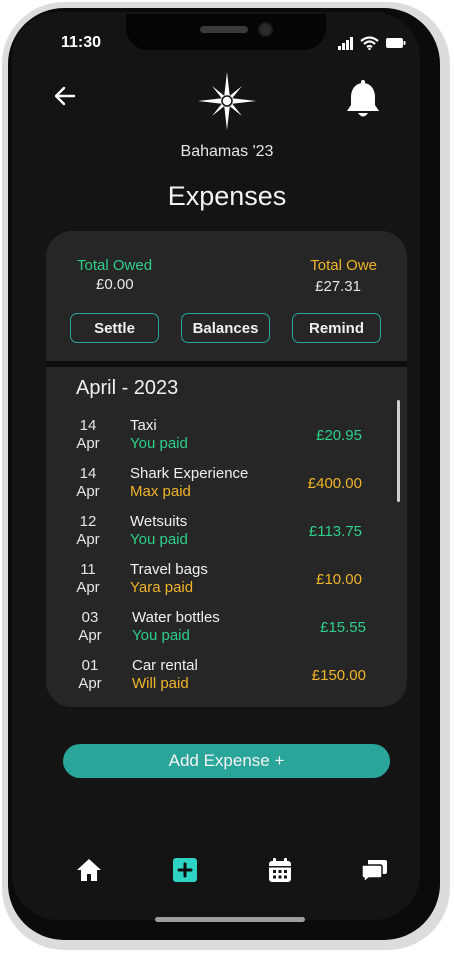 This screenshot has width=454, height=954. What do you see at coordinates (339, 579) in the screenshot?
I see `expense-amount: £10.00` at bounding box center [339, 579].